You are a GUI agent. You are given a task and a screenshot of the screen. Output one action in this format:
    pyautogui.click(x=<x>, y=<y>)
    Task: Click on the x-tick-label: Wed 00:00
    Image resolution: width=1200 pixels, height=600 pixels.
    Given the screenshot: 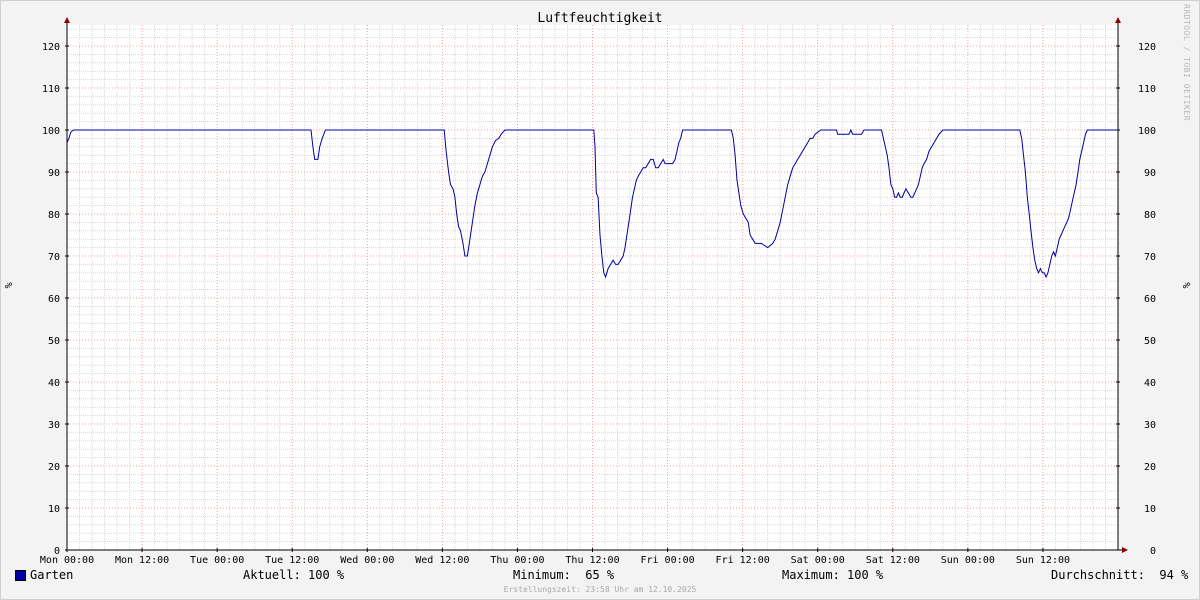 What is the action you would take?
    pyautogui.click(x=367, y=560)
    